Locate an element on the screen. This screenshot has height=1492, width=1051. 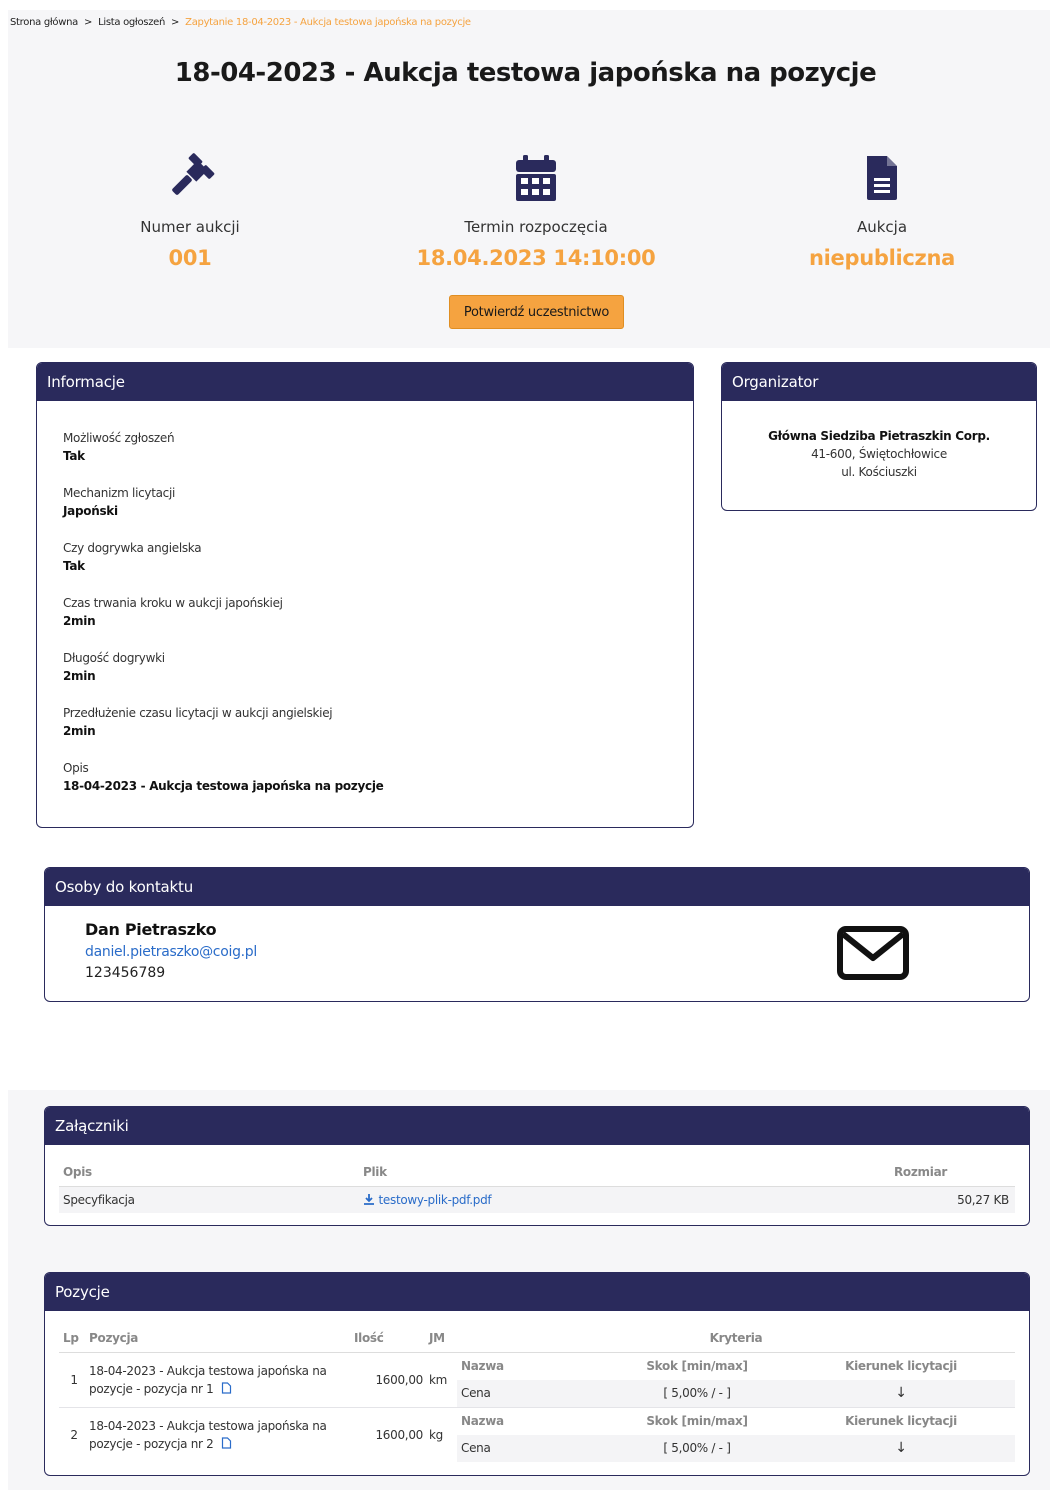
organizer-name: Główna Siedziba Pietraszkin Corp. is located at coordinates (879, 436).